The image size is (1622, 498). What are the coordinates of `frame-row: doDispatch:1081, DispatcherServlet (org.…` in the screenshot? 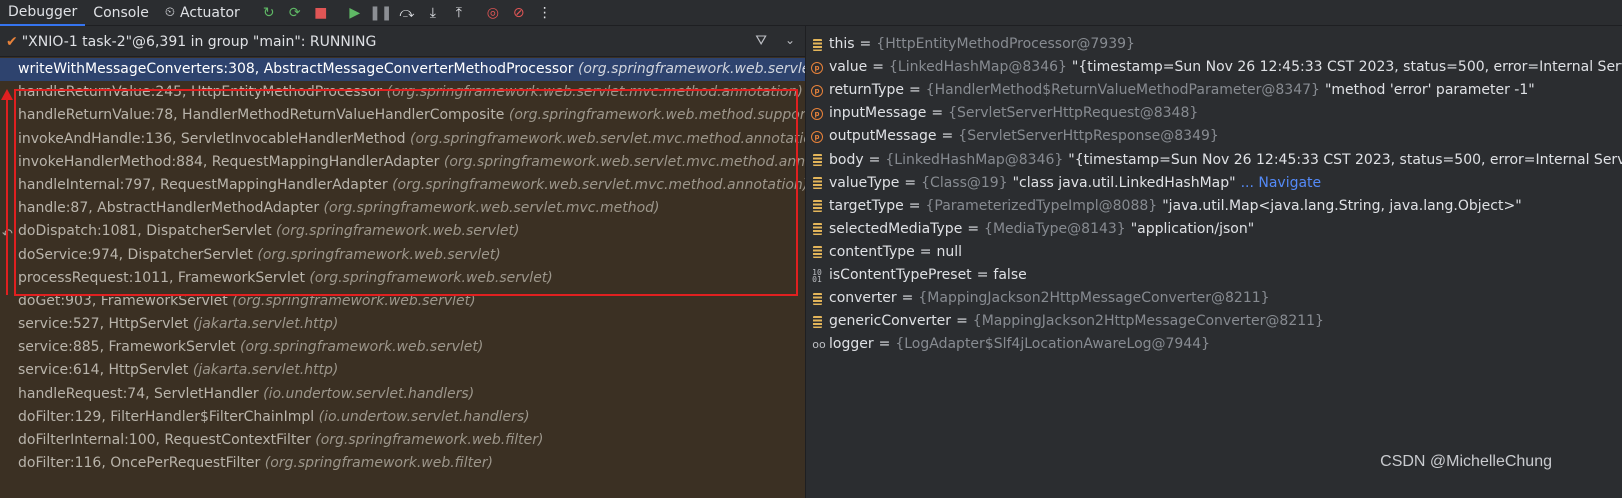 It's located at (402, 231).